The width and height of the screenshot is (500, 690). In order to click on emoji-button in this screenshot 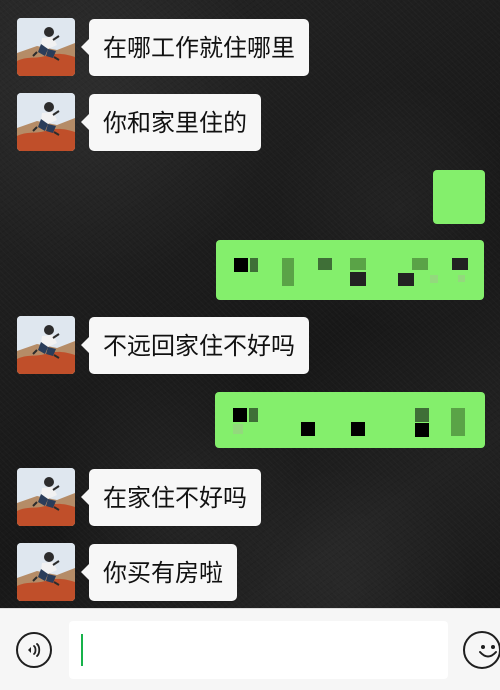, I will do `click(481, 650)`.